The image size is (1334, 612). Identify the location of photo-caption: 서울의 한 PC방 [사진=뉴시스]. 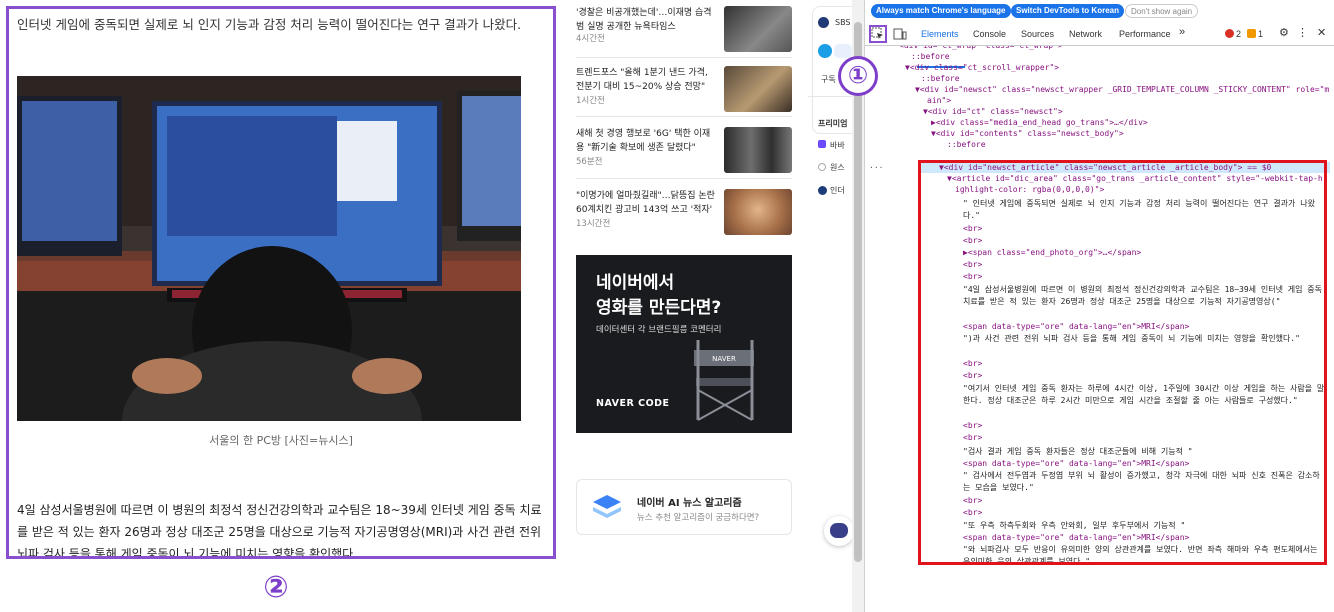
(281, 440).